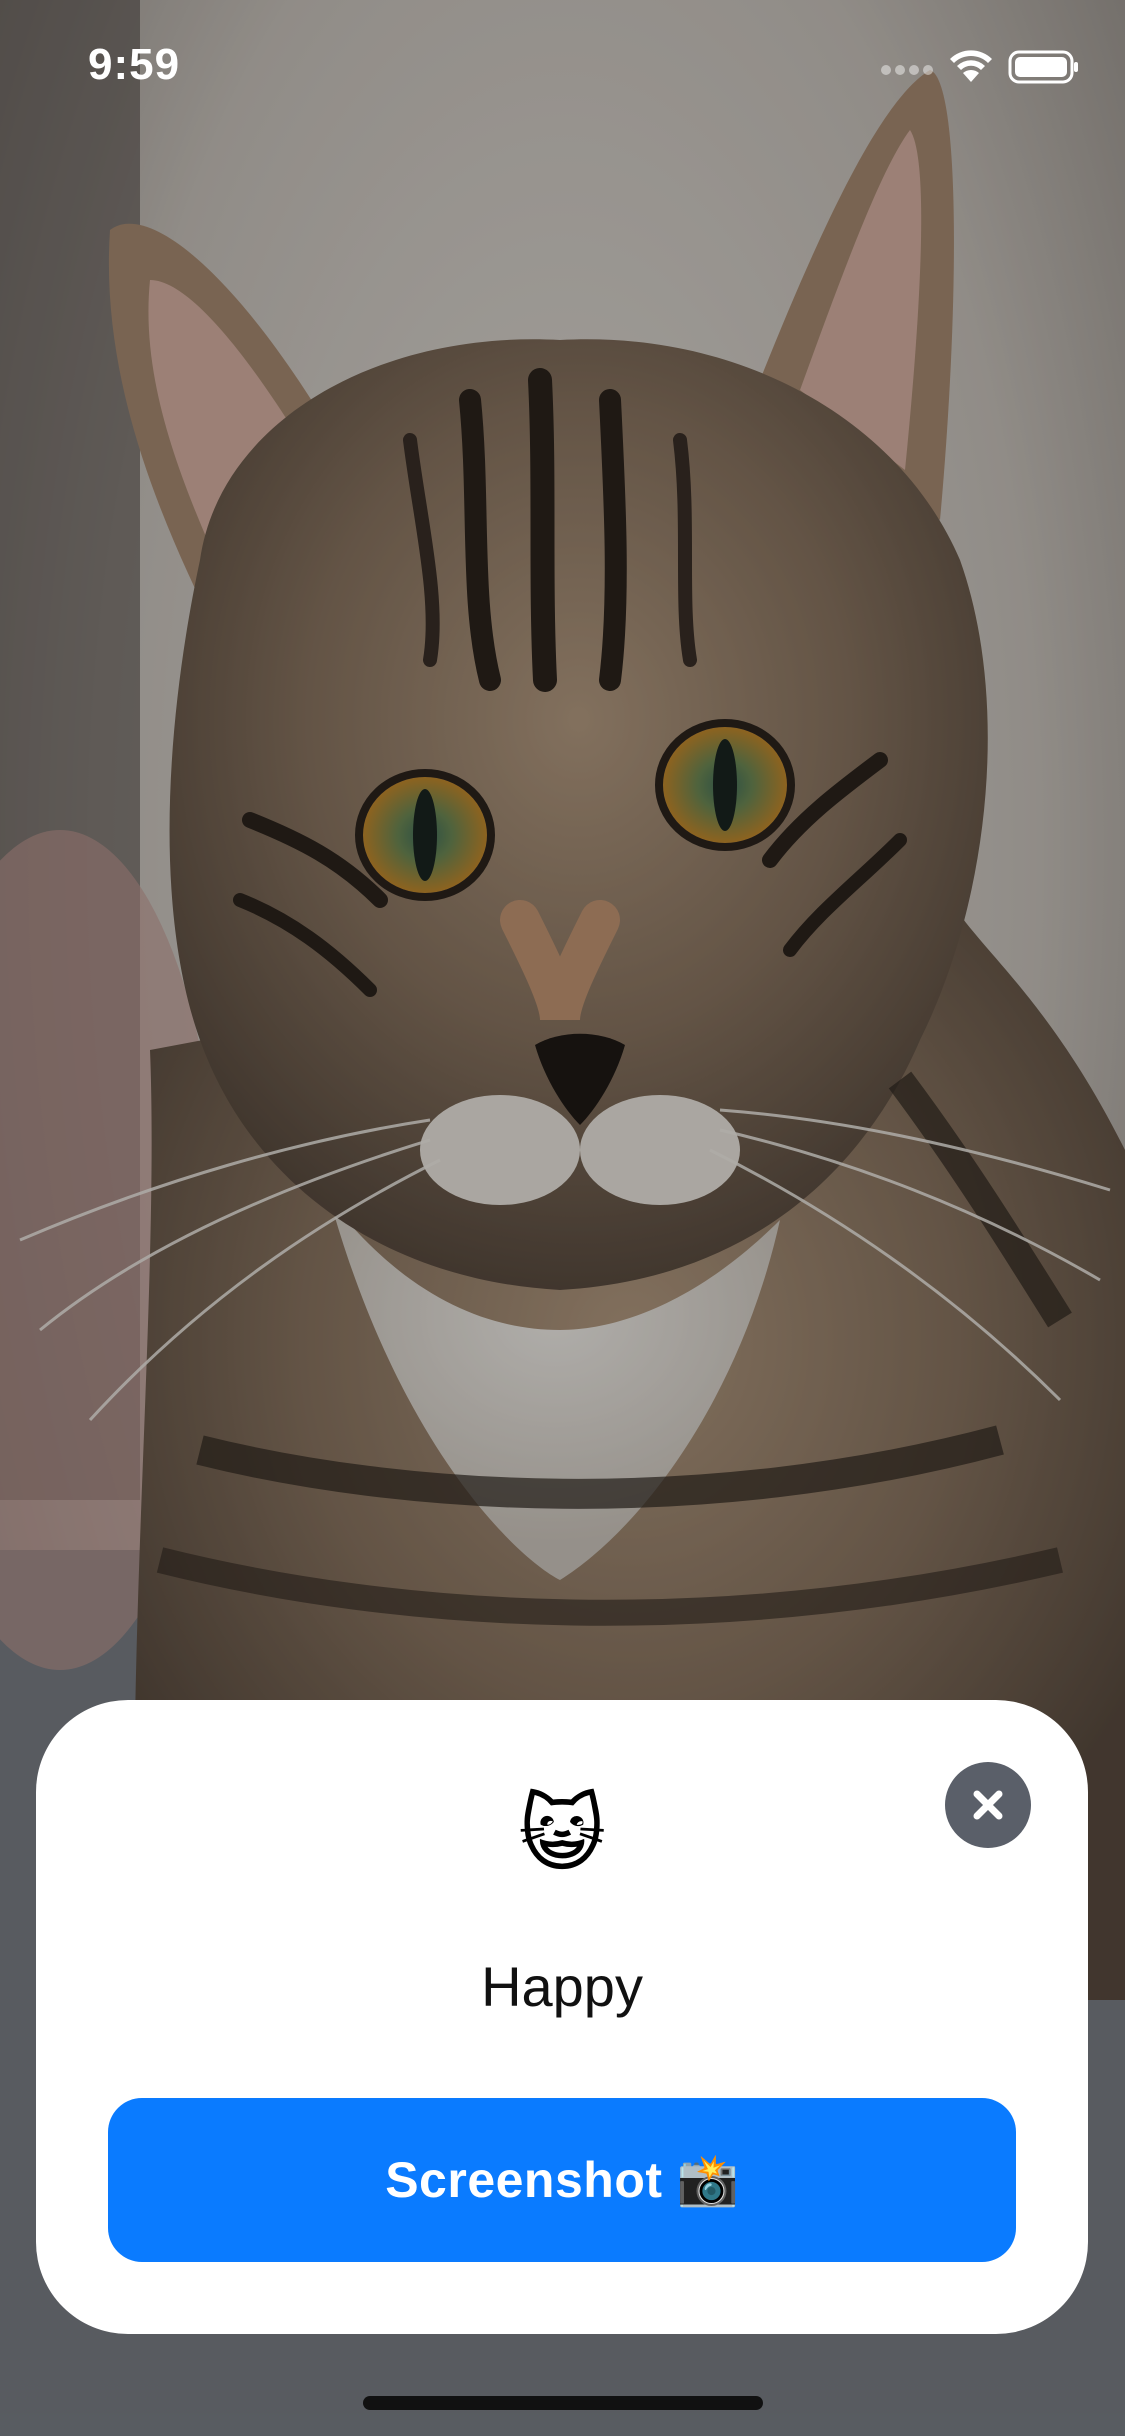 Image resolution: width=1125 pixels, height=2436 pixels. I want to click on status-bar: 9:59, so click(562, 70).